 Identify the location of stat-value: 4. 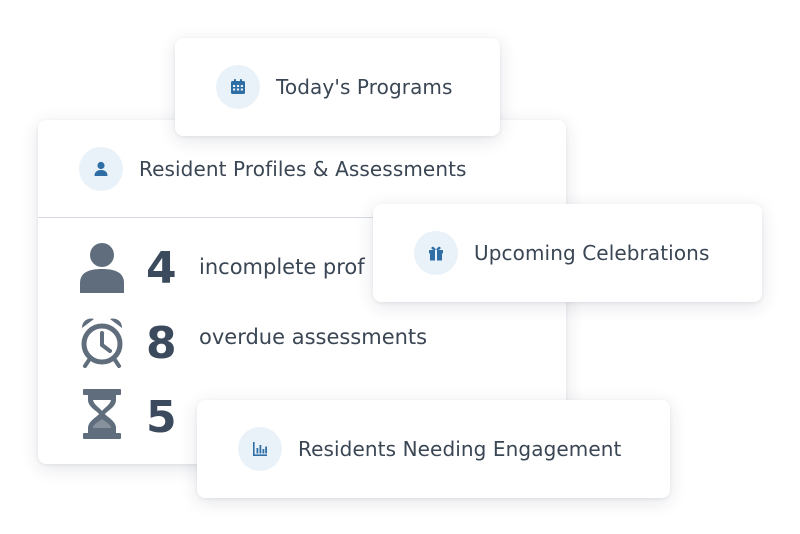
(161, 268).